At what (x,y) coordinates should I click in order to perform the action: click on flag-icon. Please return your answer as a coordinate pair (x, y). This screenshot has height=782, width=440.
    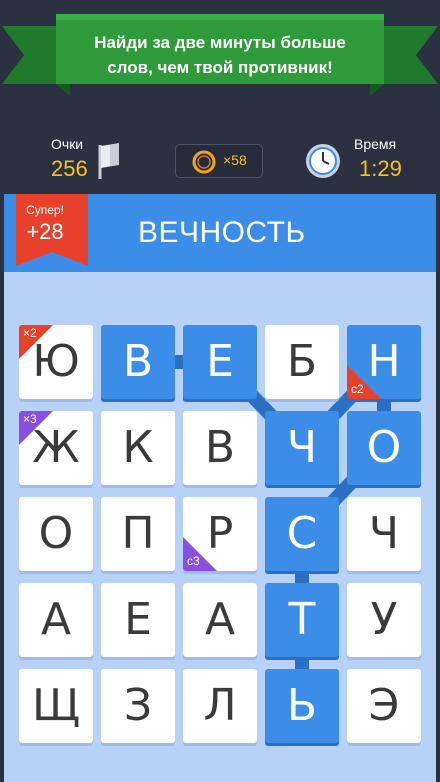
    Looking at the image, I should click on (109, 161).